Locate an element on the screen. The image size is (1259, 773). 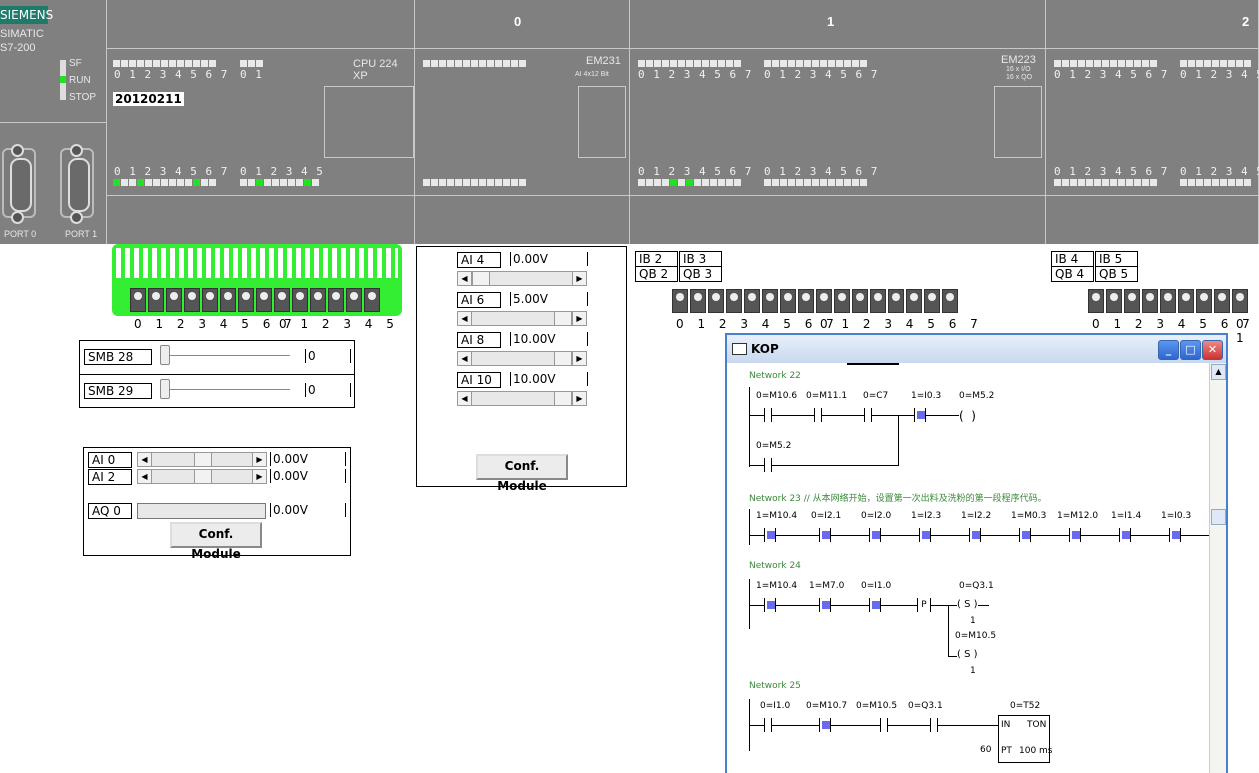
mod2-input-leds-b is located at coordinates (1215, 63).